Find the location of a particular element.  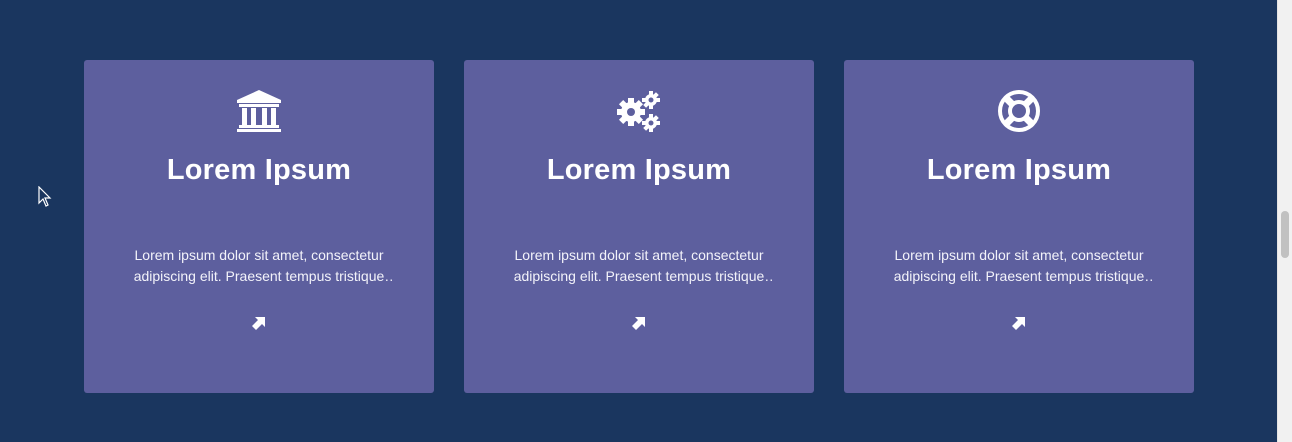

life-ring-icon is located at coordinates (1019, 111).